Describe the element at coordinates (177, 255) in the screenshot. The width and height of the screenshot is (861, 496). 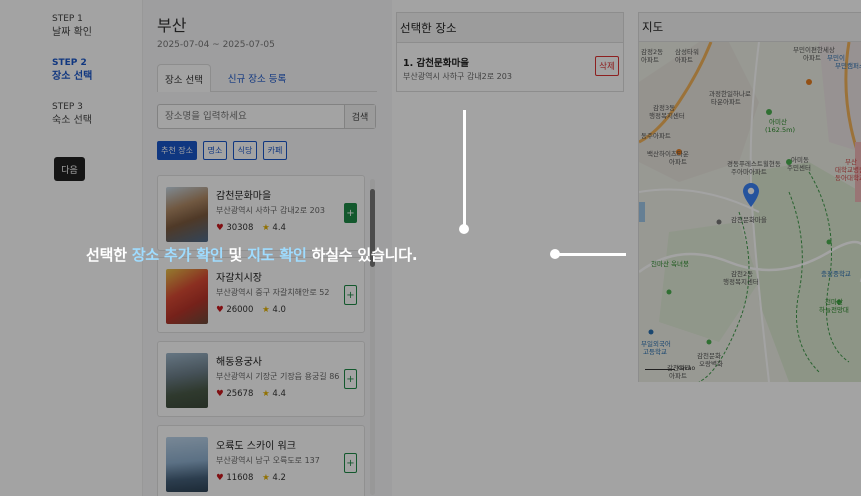
I see `tutorial-highlight: 장소 추가 확인` at that location.